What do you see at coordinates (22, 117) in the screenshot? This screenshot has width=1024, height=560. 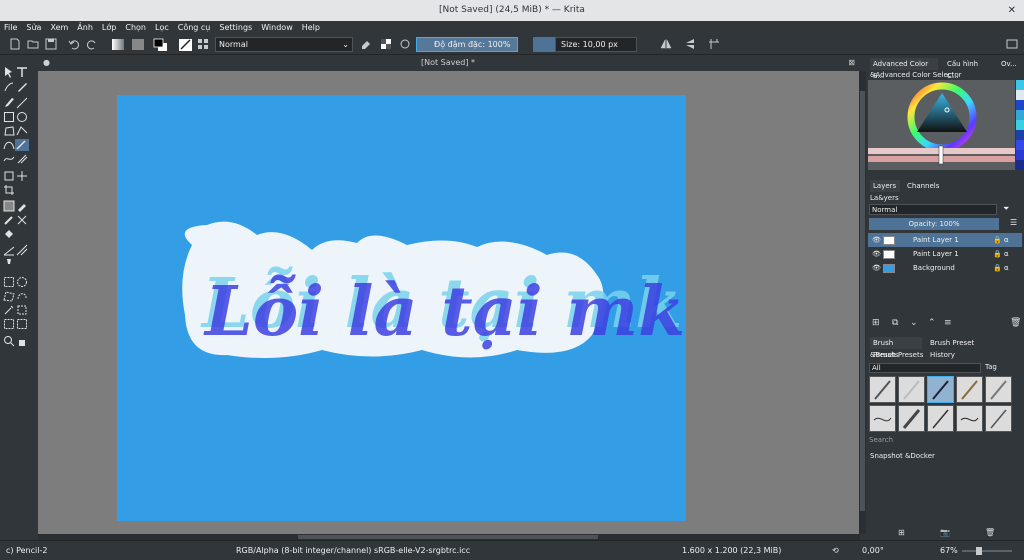 I see `ellipse-tool-icon` at bounding box center [22, 117].